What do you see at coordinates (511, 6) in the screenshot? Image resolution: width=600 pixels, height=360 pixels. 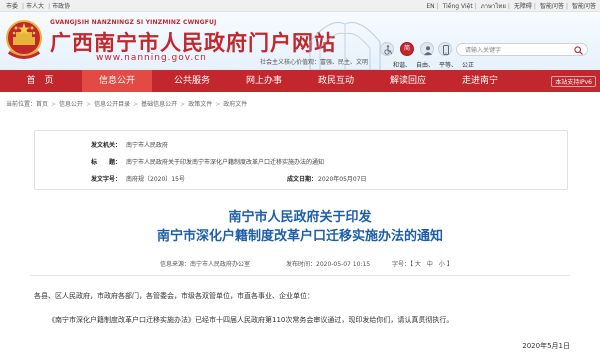 I see `language-links: EN | Tiếng Việt | ภาษาไทย | 无障碍 | 智能问答 | 智能问答` at bounding box center [511, 6].